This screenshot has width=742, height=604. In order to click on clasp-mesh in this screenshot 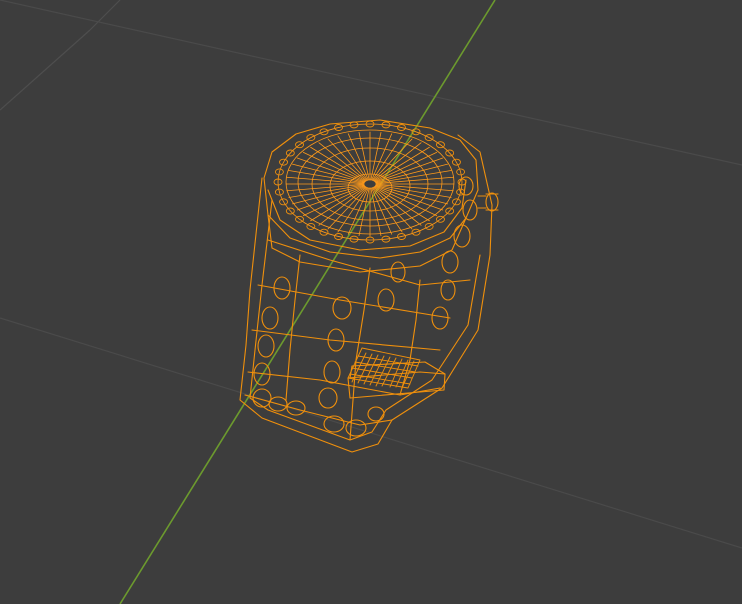, I will do `click(384, 368)`.